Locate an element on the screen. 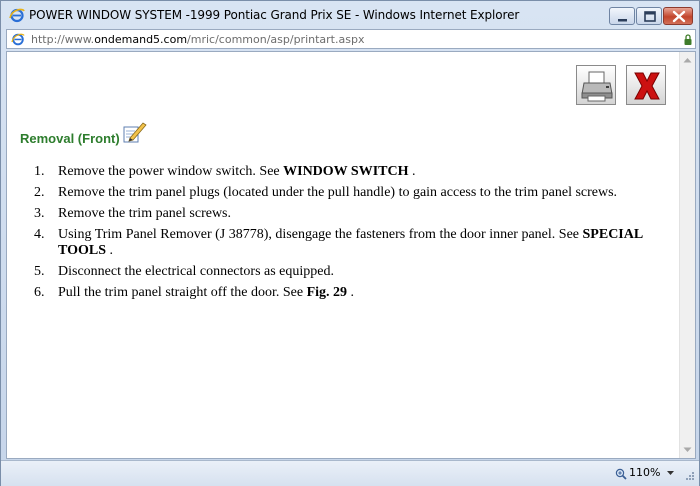 Image resolution: width=700 pixels, height=486 pixels. close-page-button is located at coordinates (646, 85).